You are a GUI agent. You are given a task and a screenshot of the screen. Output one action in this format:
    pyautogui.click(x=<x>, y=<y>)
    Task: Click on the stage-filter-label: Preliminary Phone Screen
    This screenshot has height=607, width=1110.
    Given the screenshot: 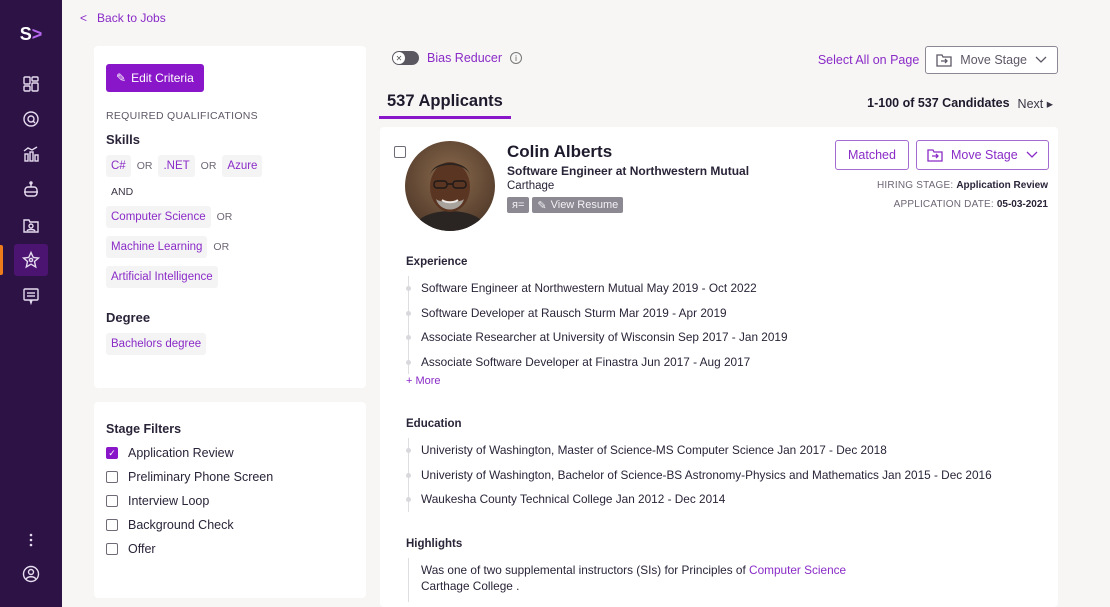 What is the action you would take?
    pyautogui.click(x=201, y=477)
    